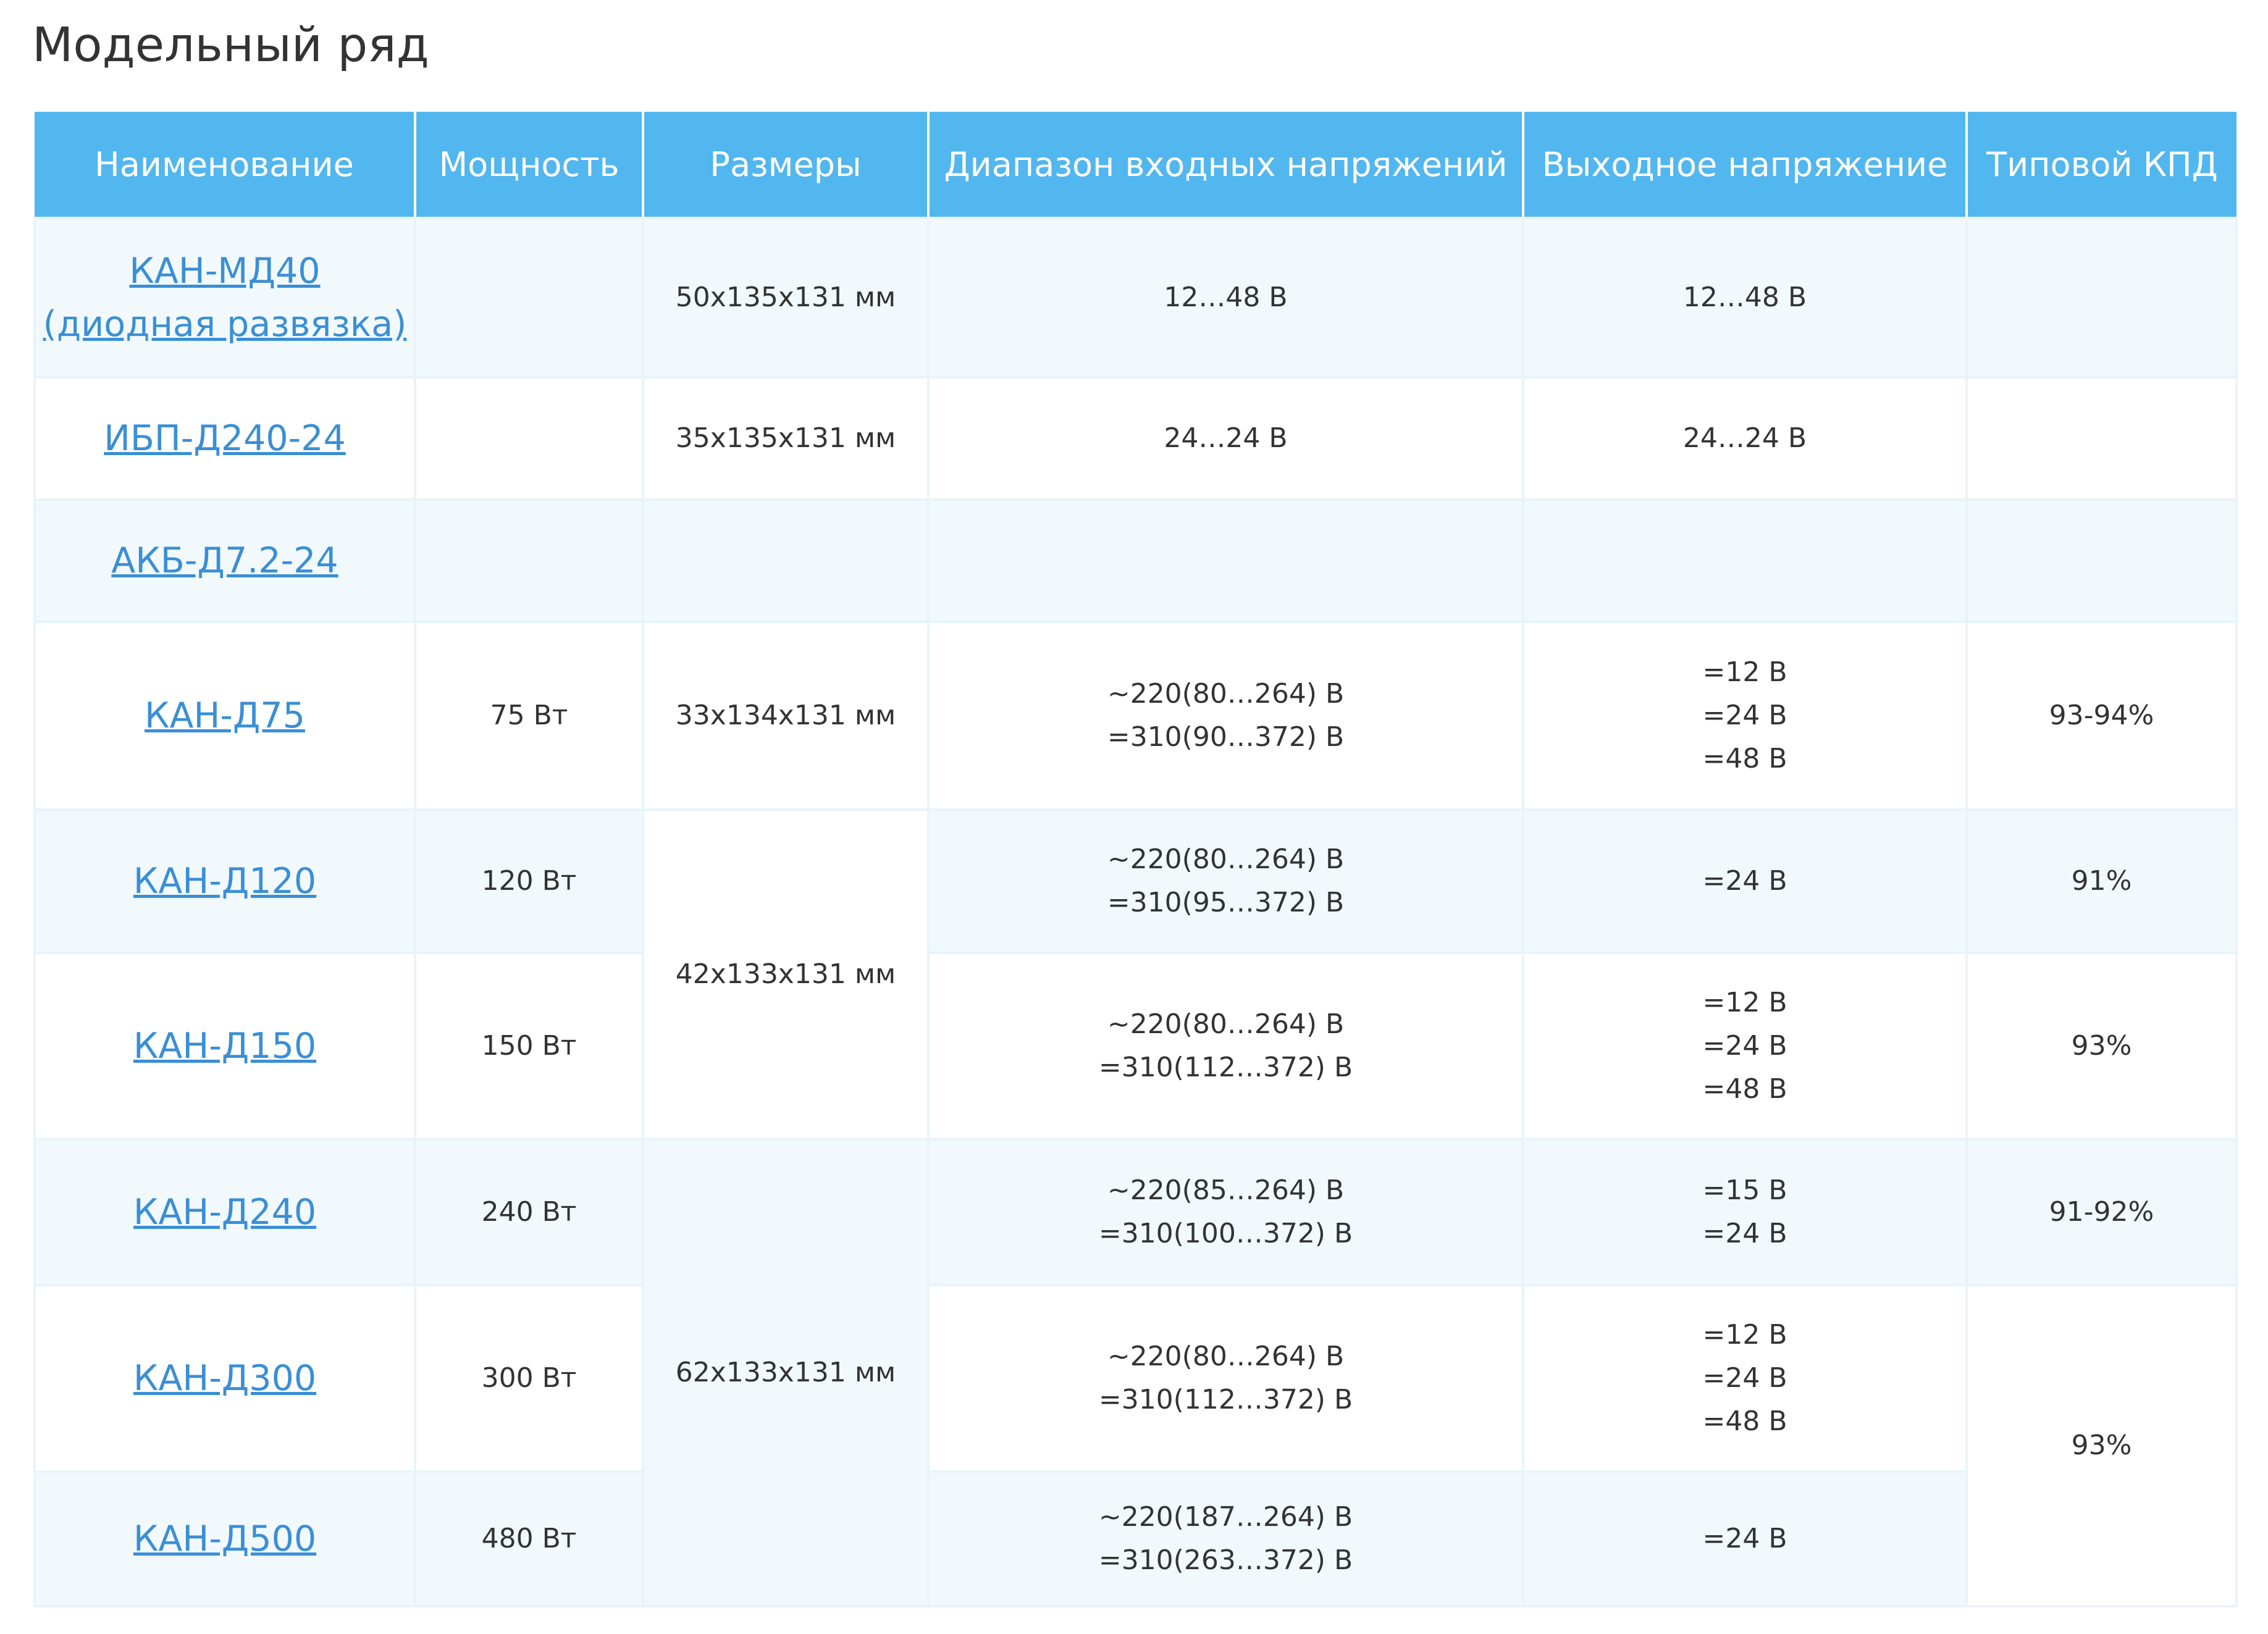 Image resolution: width=2268 pixels, height=1634 pixels. Describe the element at coordinates (225, 165) in the screenshot. I see `header-name: Наименование` at that location.